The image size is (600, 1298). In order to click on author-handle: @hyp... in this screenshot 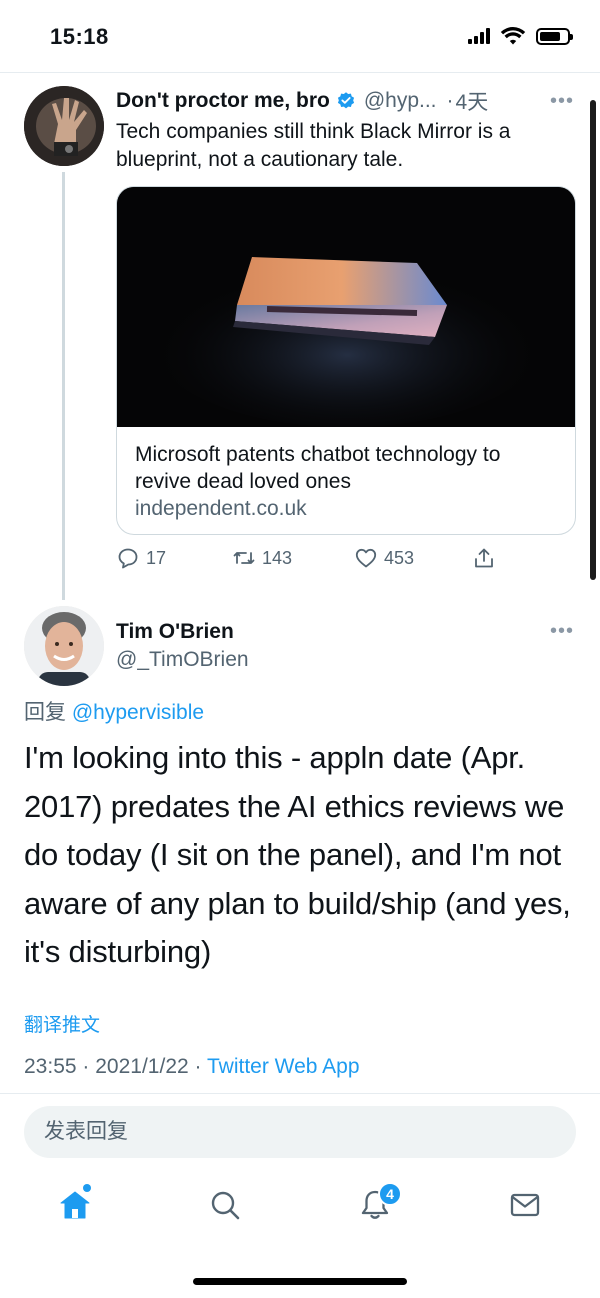, I will do `click(400, 101)`.